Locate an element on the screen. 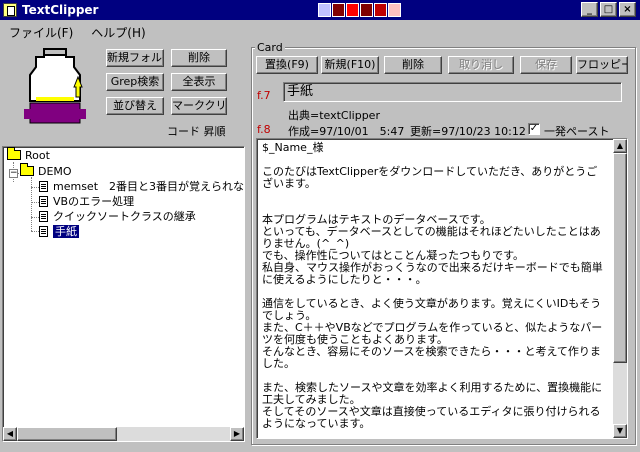 The width and height of the screenshot is (640, 452). tree-label: VBのエラー処理 is located at coordinates (94, 201).